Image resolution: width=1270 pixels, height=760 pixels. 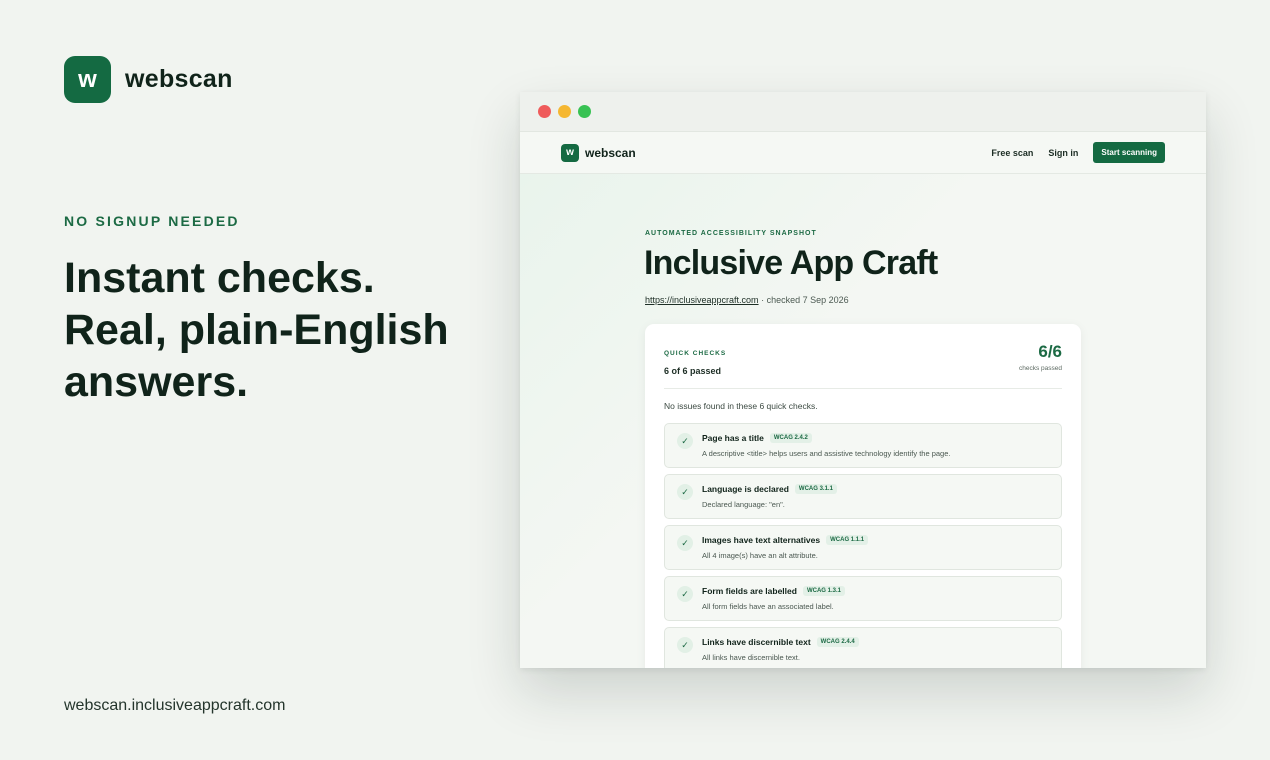 I want to click on wcag-badge: WCAG 3.1.1, so click(x=815, y=489).